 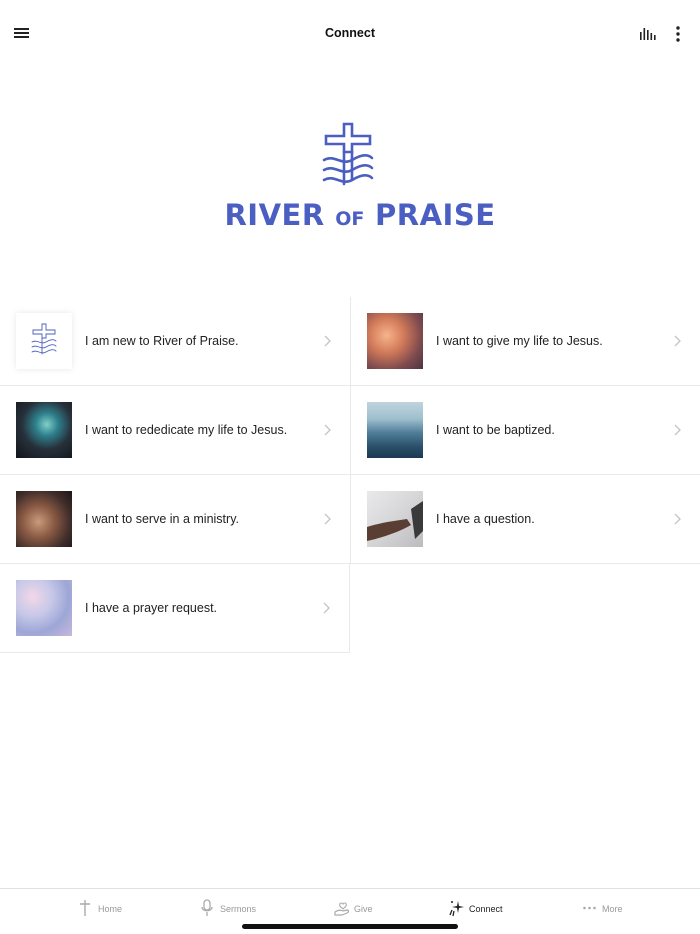 I want to click on ocean-waves-photo, so click(x=395, y=430).